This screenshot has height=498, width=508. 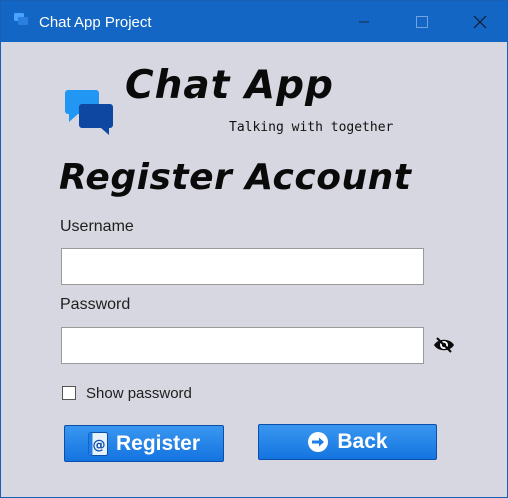 I want to click on username-field, so click(x=242, y=266).